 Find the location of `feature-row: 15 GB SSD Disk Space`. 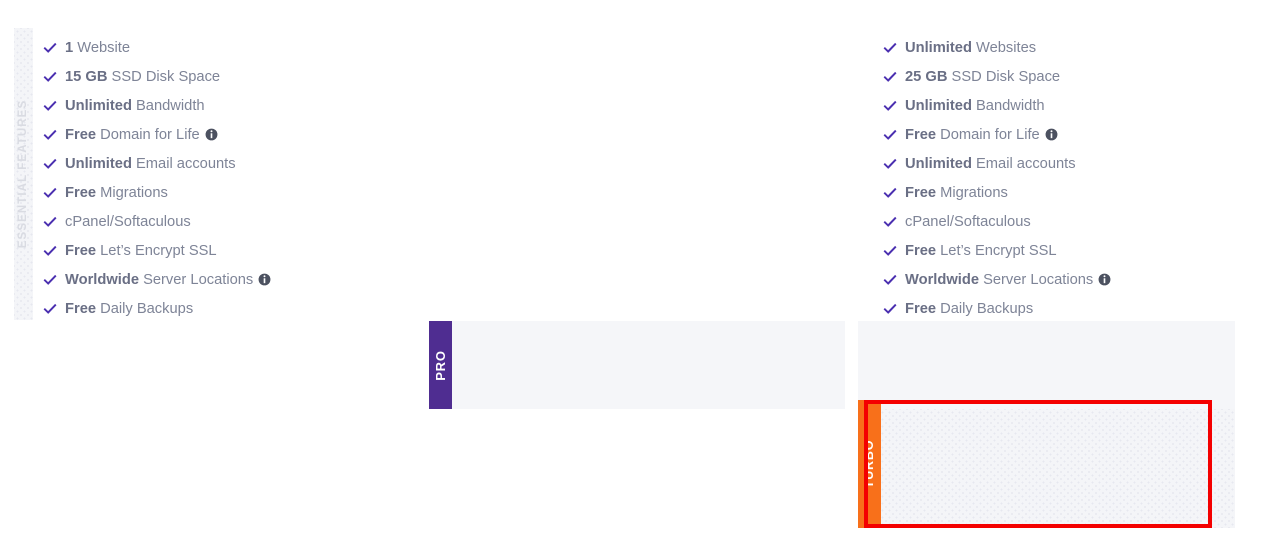

feature-row: 15 GB SSD Disk Space is located at coordinates (227, 77).